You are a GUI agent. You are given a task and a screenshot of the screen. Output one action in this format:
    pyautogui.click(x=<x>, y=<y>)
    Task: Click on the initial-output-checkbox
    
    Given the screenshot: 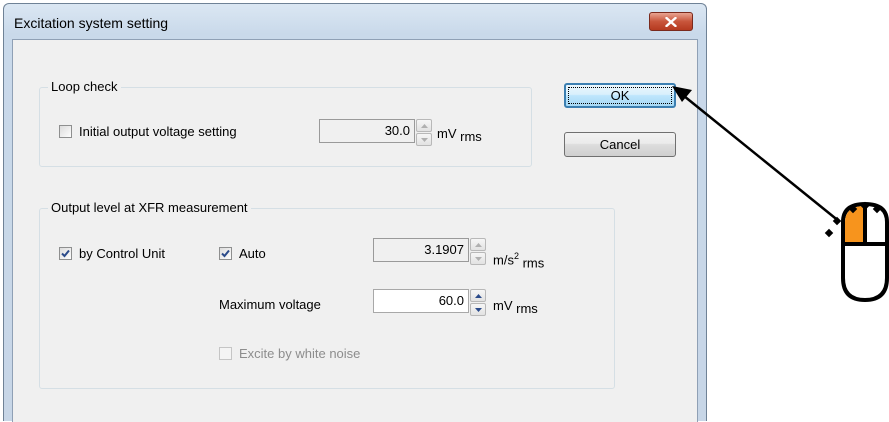 What is the action you would take?
    pyautogui.click(x=65, y=131)
    